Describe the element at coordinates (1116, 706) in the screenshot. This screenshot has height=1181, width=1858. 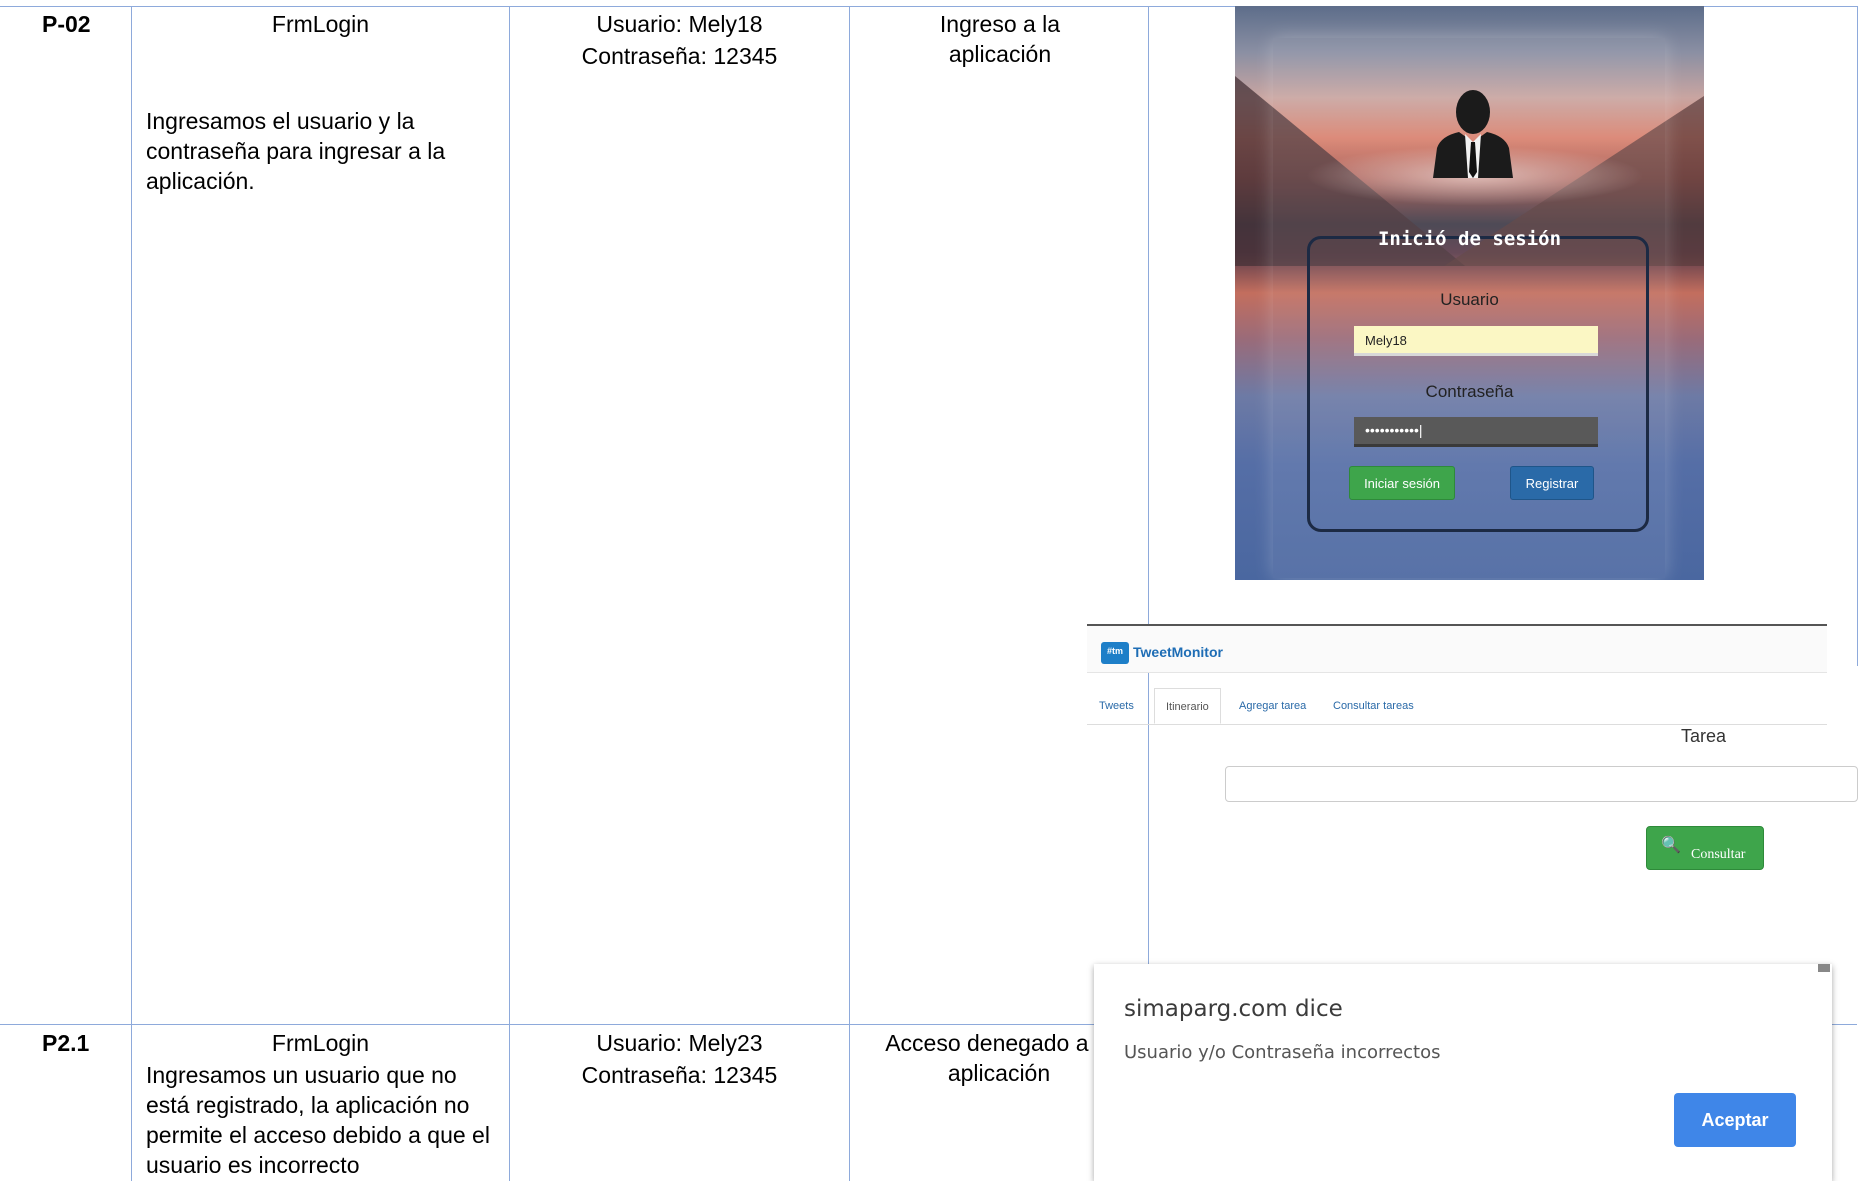
I see `tab-tweets: Tweets` at that location.